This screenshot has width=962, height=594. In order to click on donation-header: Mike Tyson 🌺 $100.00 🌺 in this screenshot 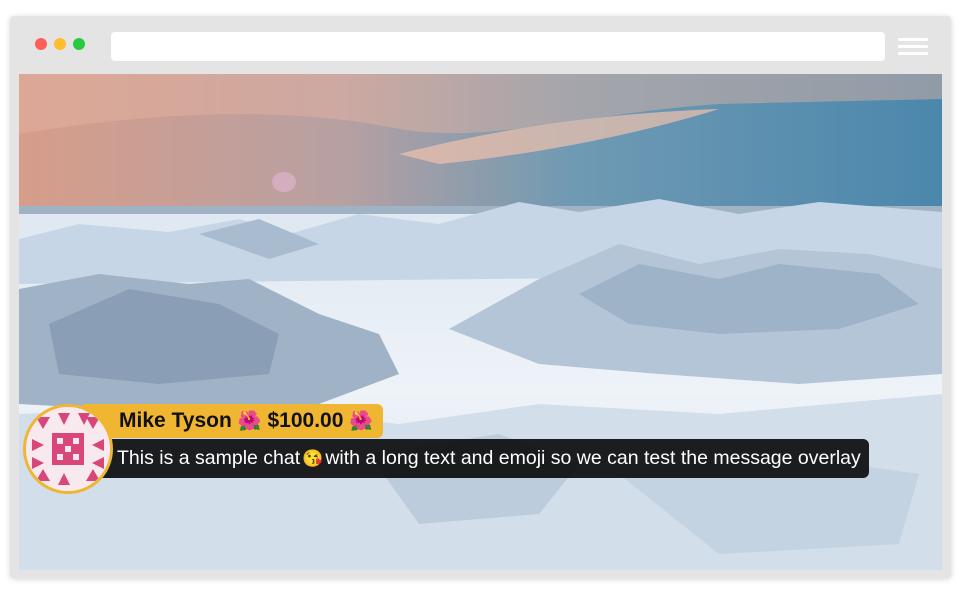, I will do `click(233, 421)`.